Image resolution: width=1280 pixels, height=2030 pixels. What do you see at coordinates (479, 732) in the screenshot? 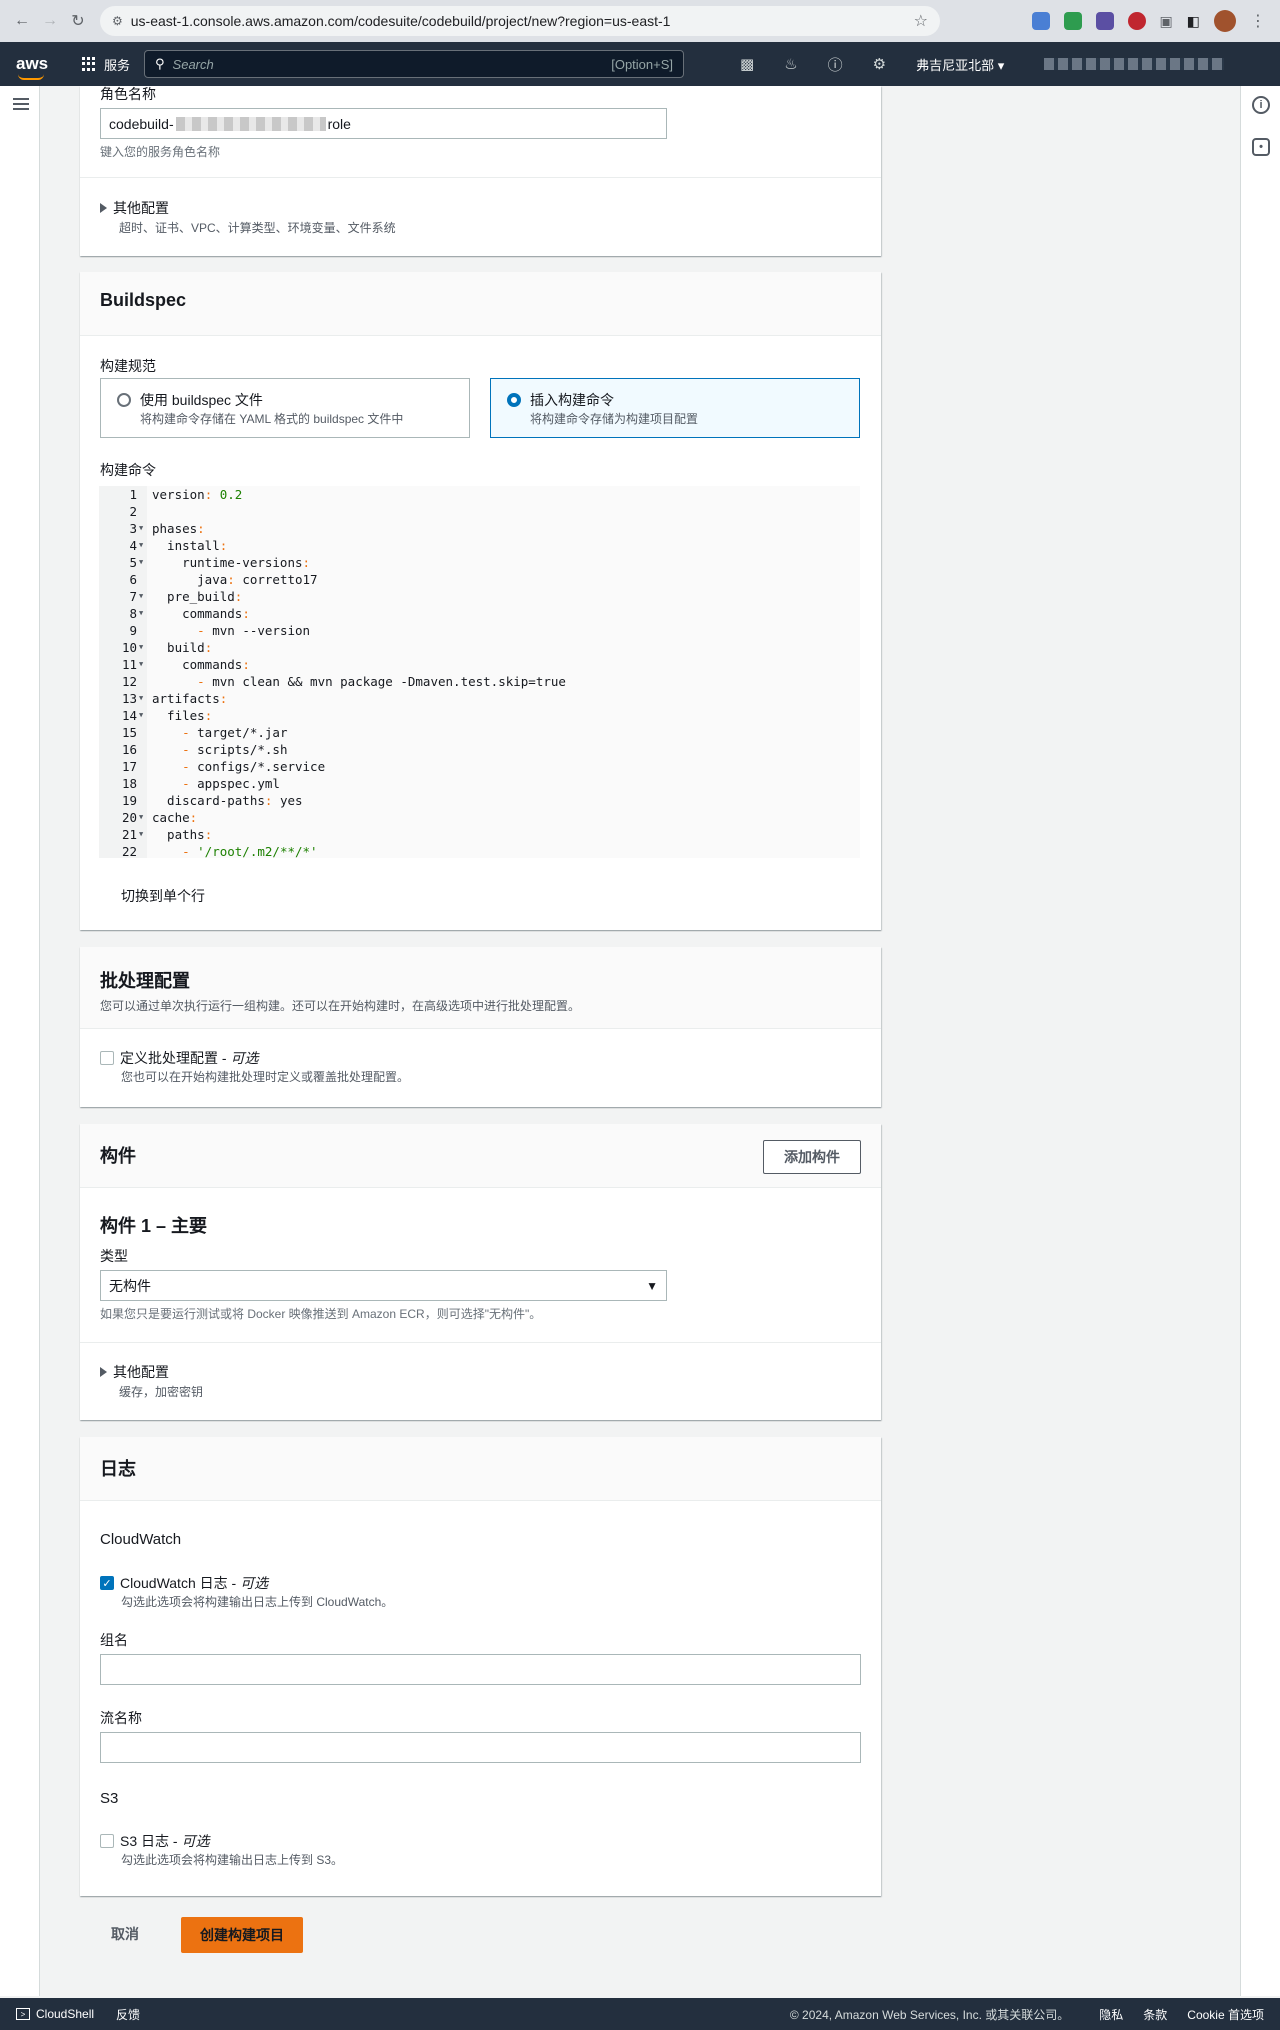
I see `code-line: 15 - target/*.jar` at bounding box center [479, 732].